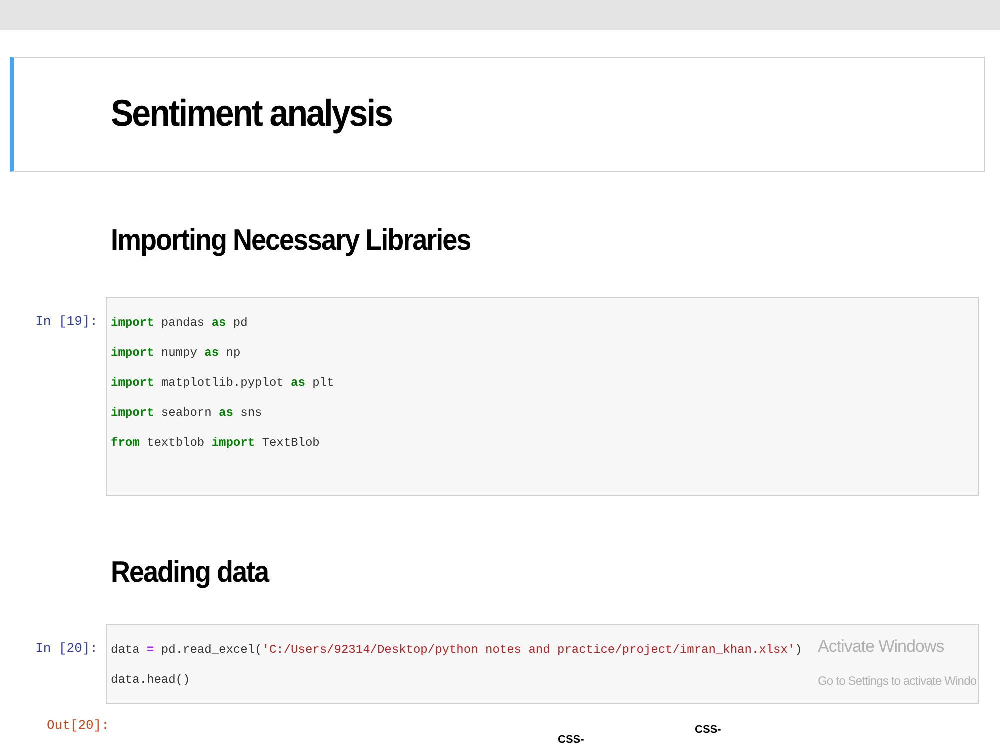  What do you see at coordinates (897, 681) in the screenshot?
I see `activation-subtitle: Go to Settings to activate Windo` at bounding box center [897, 681].